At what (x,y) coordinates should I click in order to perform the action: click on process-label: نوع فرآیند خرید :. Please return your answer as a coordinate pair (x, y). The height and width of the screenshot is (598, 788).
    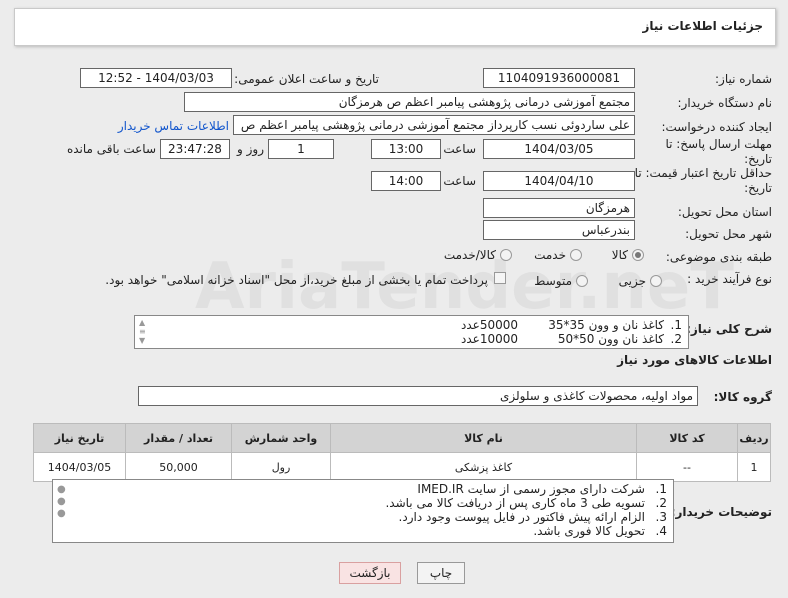
    Looking at the image, I should click on (729, 279).